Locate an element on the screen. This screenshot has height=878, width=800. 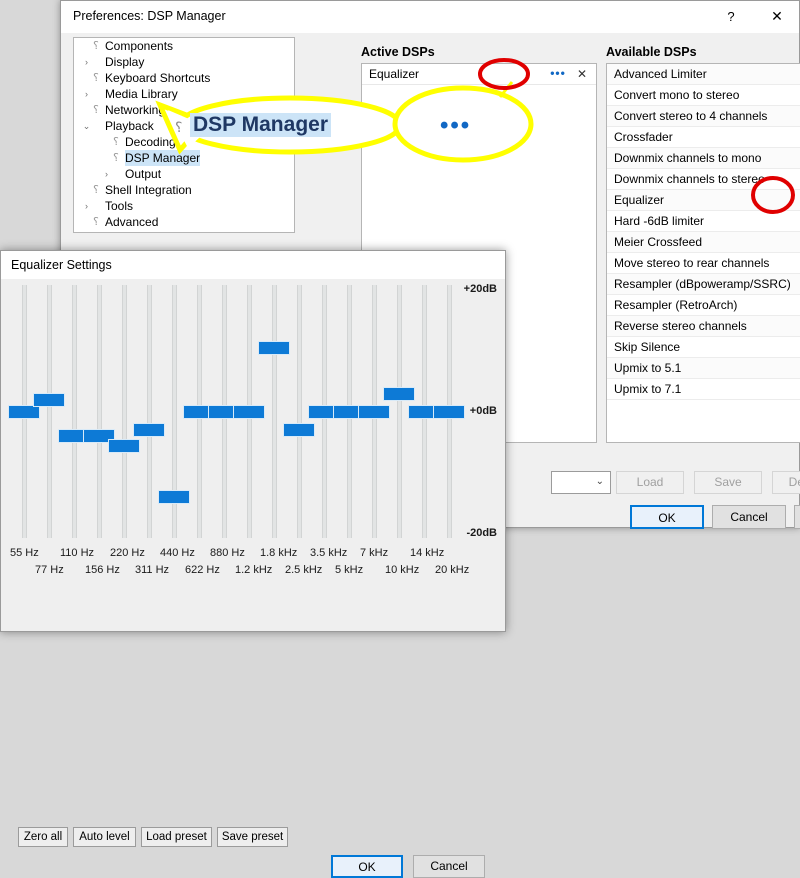
available-dsp-row: Advanced Limiter+ is located at coordinates (703, 74).